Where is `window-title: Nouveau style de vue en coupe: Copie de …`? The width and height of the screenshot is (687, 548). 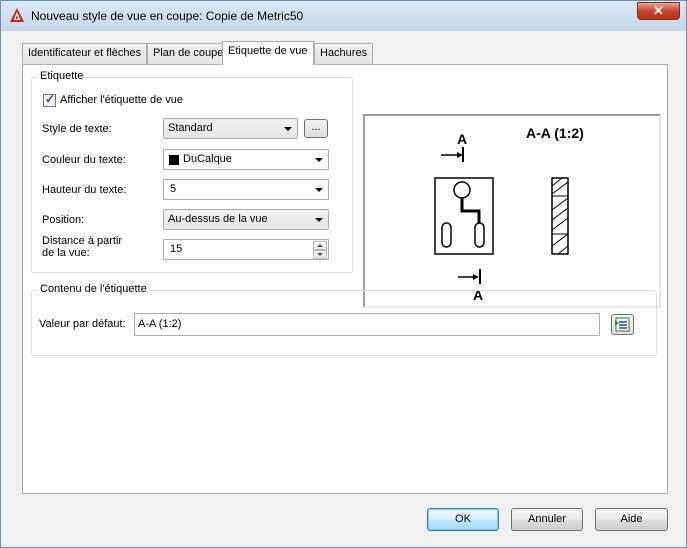
window-title: Nouveau style de vue en coupe: Copie de … is located at coordinates (167, 16).